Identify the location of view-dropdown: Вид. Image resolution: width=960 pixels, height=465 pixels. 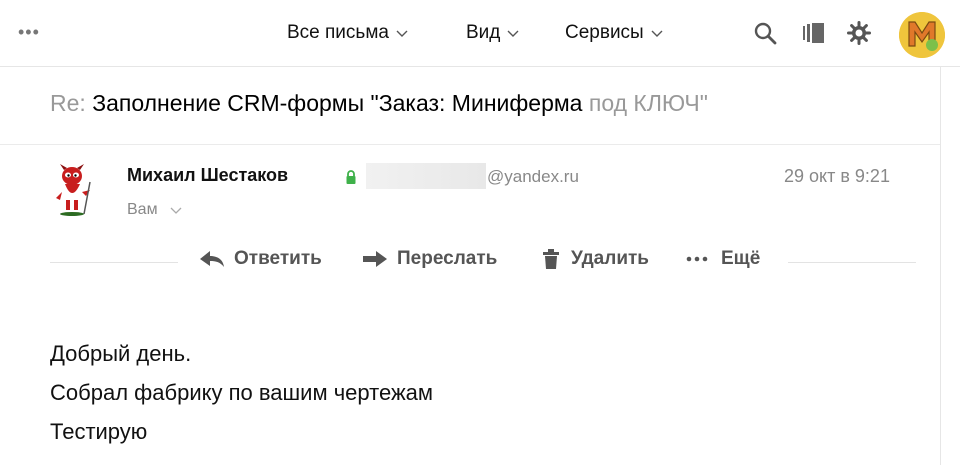
(492, 33).